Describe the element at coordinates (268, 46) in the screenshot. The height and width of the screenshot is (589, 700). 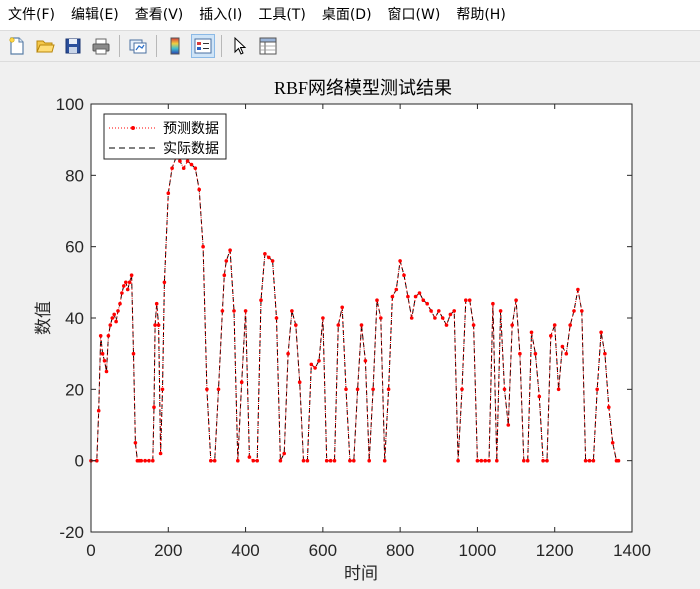
I see `property-inspector-button` at that location.